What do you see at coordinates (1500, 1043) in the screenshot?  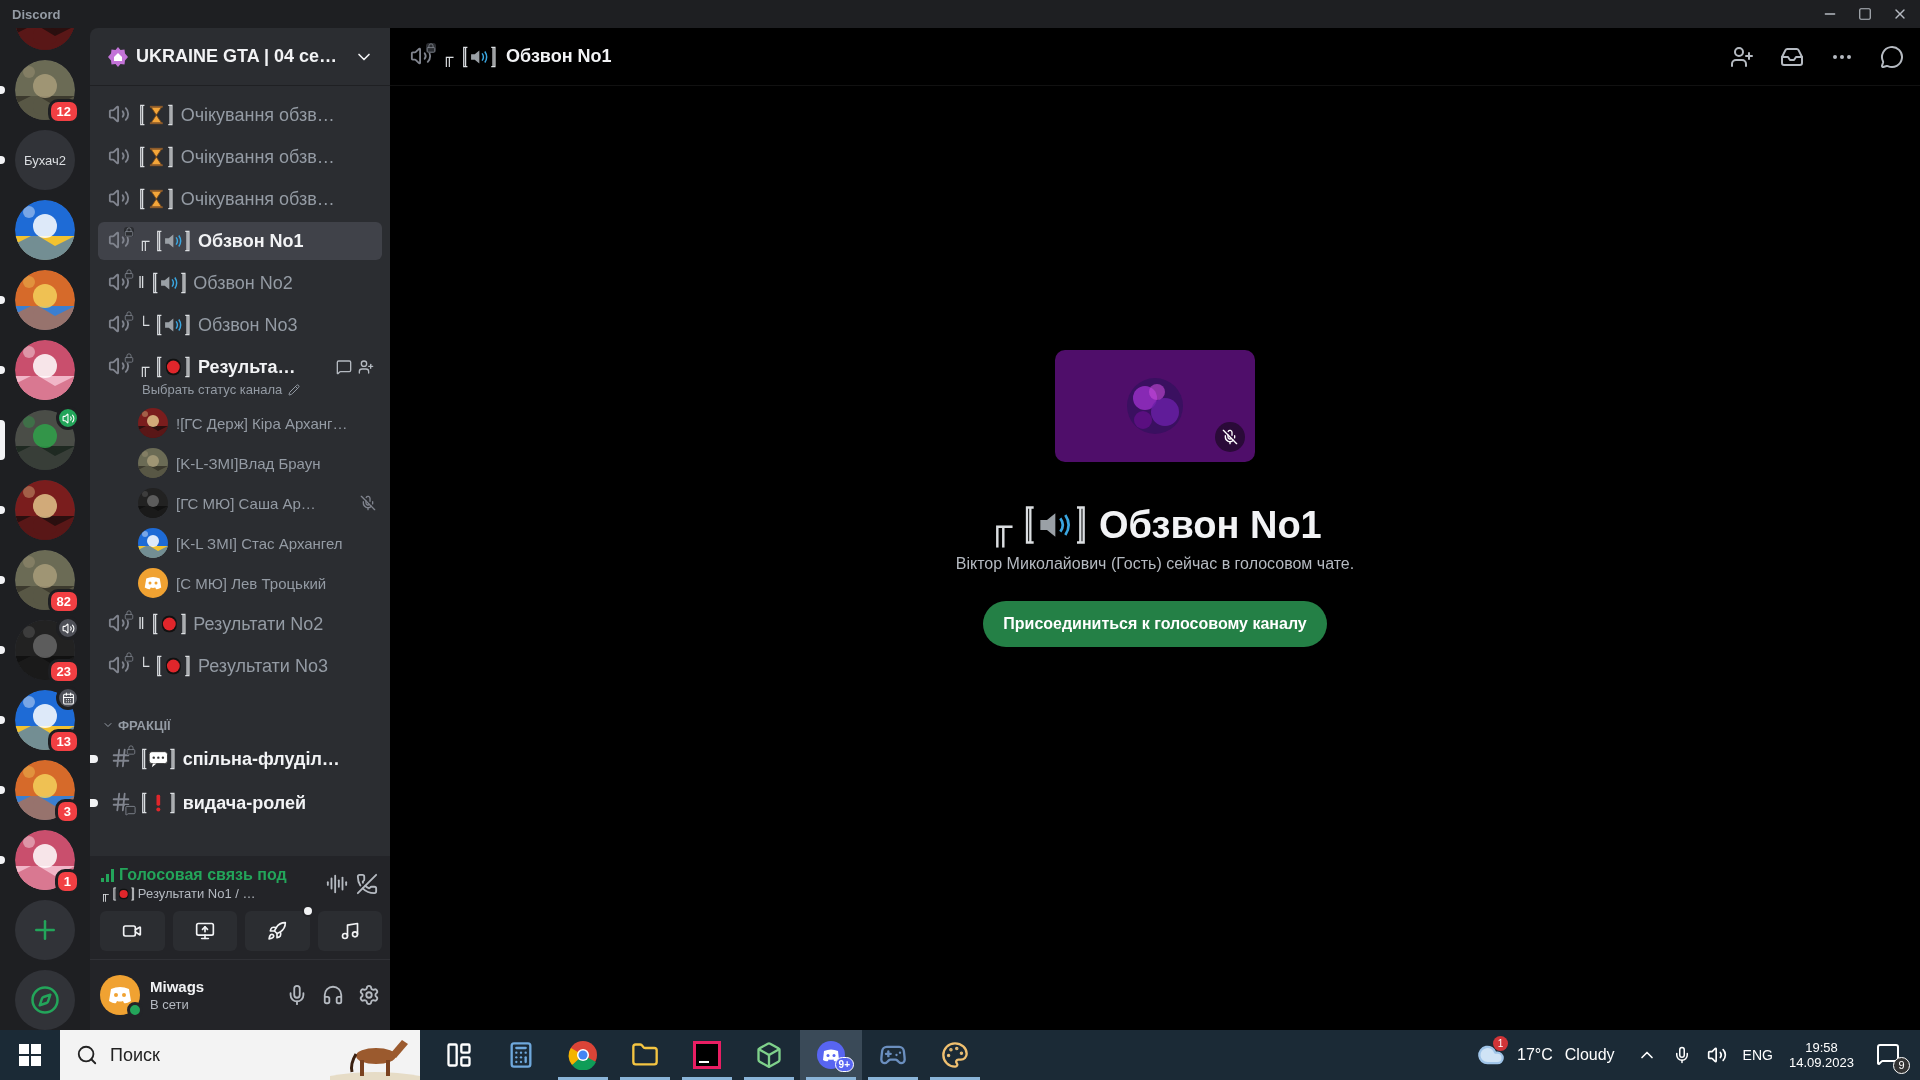 I see `weather-badge: 1` at bounding box center [1500, 1043].